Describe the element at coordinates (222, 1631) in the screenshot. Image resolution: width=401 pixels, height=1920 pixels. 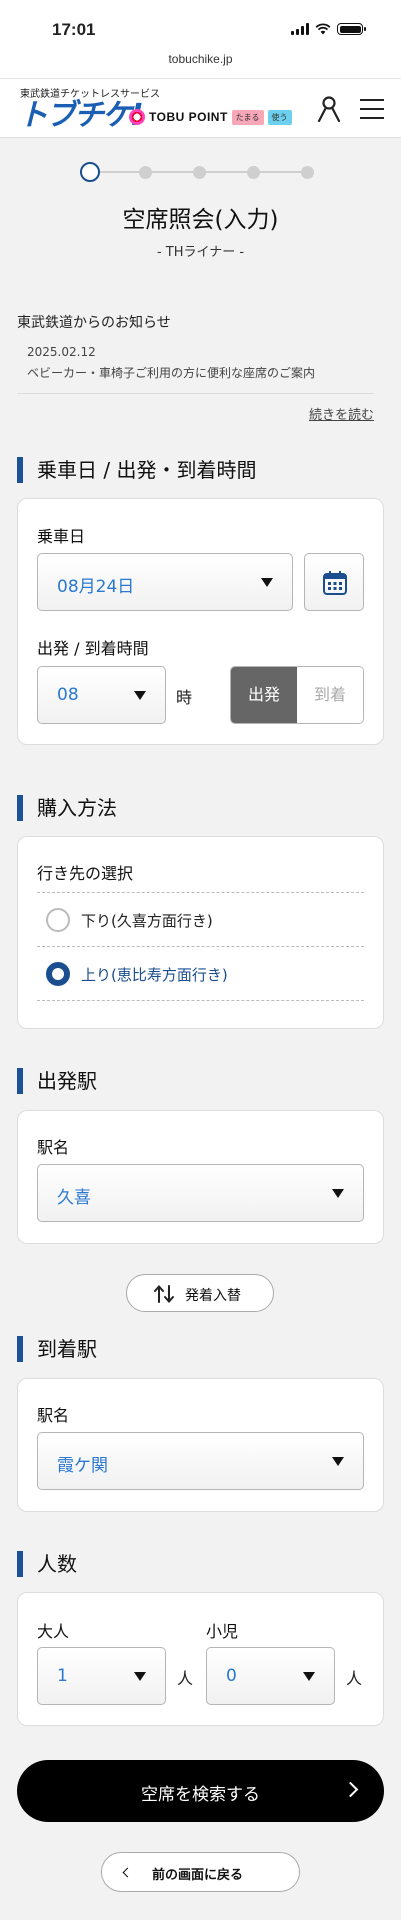
I see `child-label: 小児` at that location.